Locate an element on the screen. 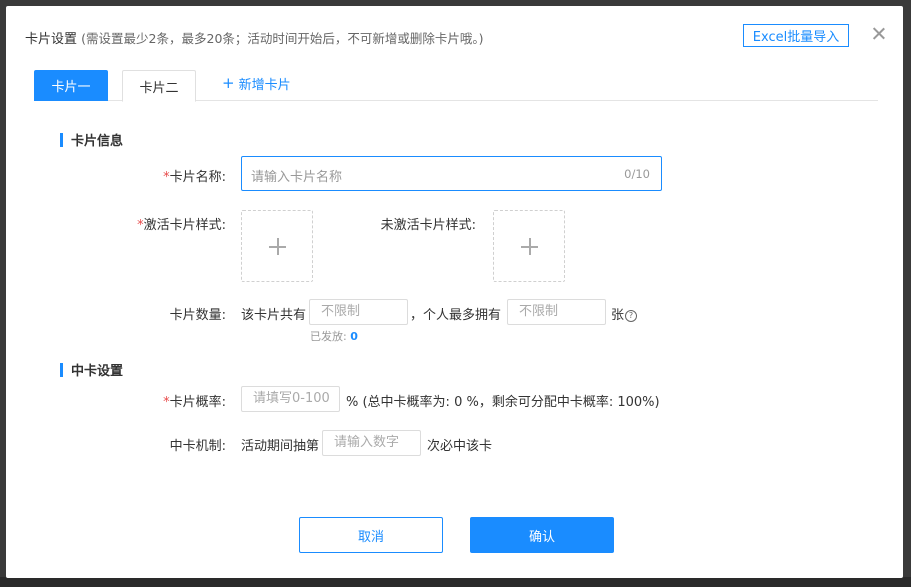 The image size is (911, 587). tab-card-1: 卡片一 is located at coordinates (71, 85).